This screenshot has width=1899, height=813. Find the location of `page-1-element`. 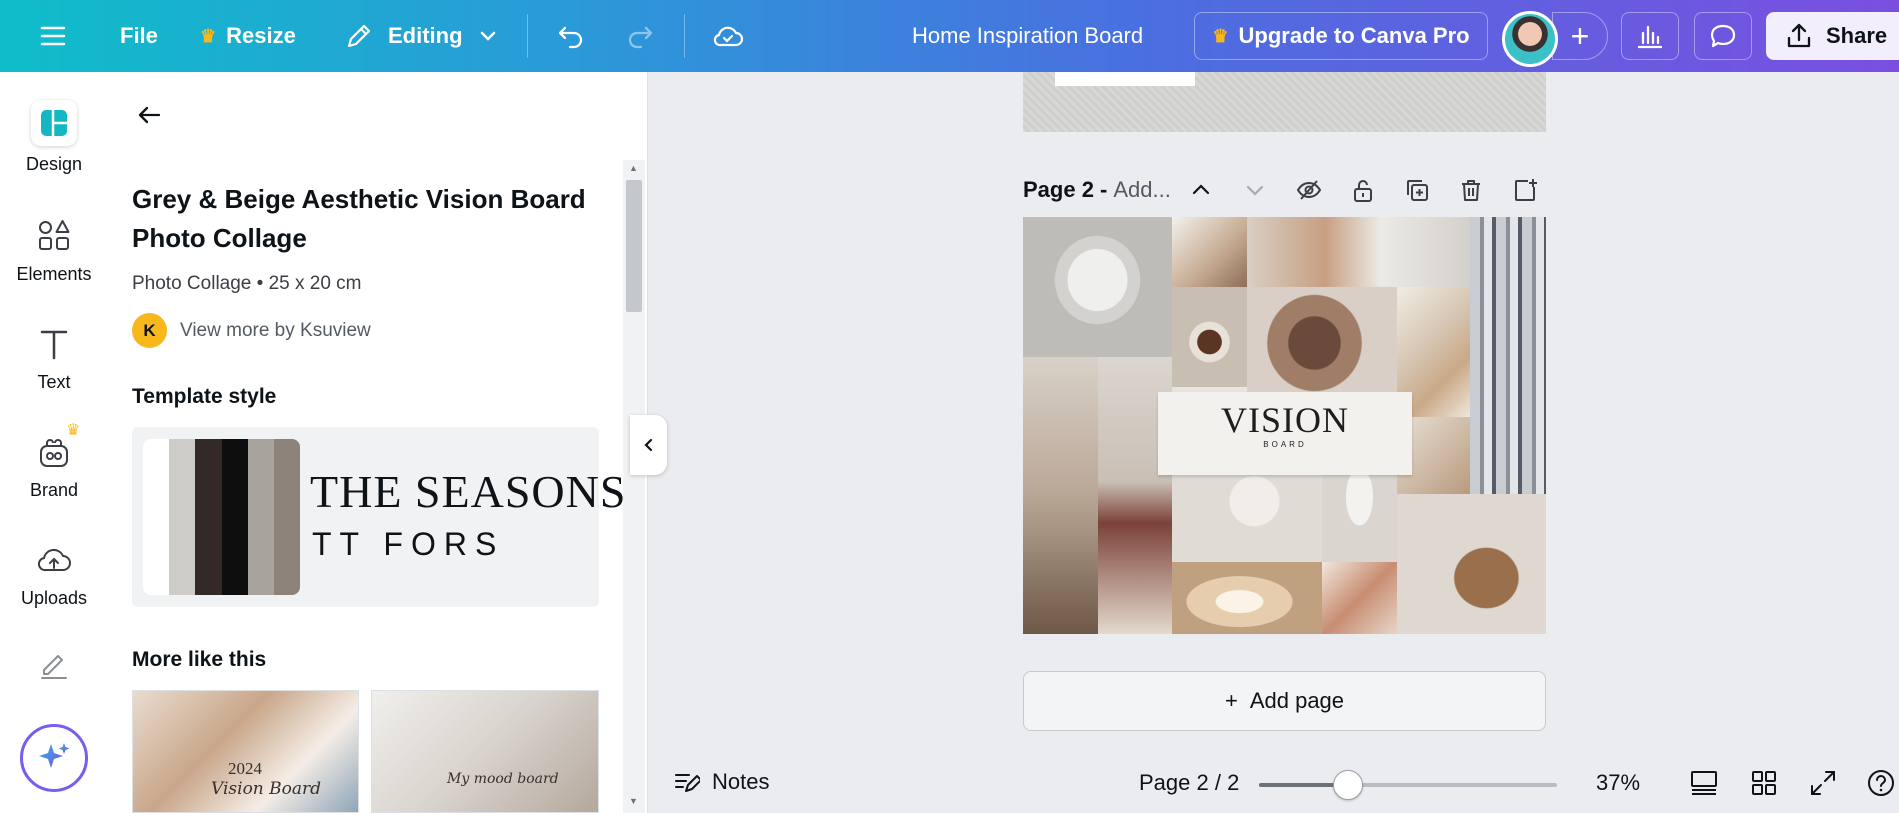

page-1-element is located at coordinates (1125, 79).